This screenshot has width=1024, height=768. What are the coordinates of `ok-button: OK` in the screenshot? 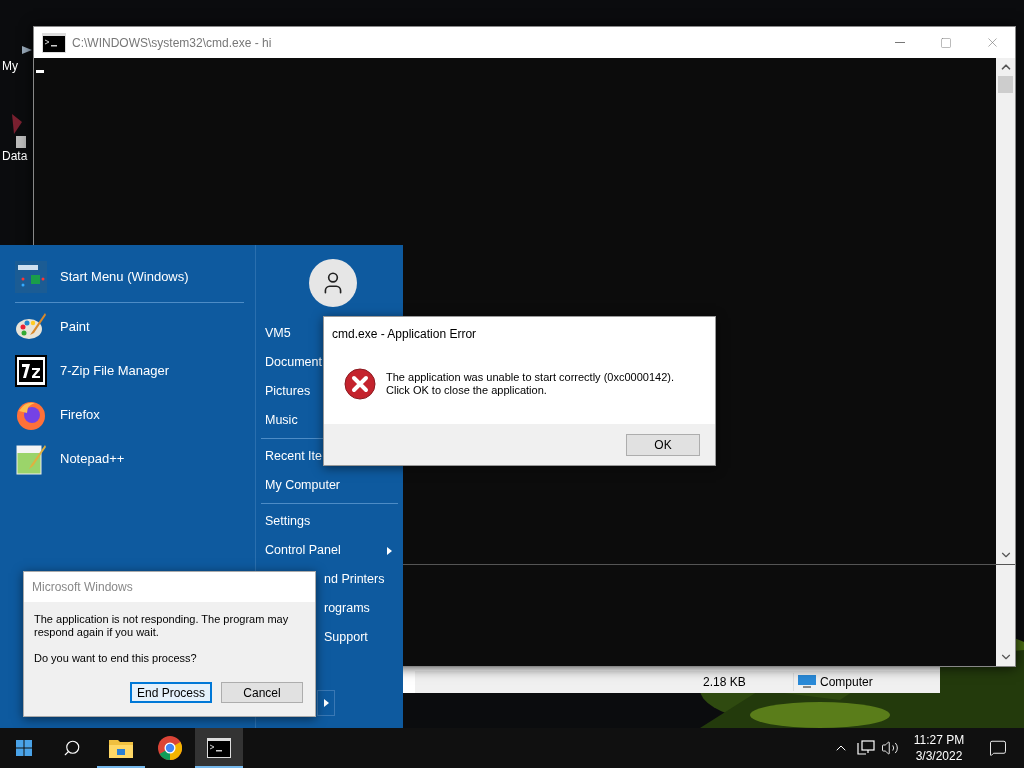 It's located at (663, 444).